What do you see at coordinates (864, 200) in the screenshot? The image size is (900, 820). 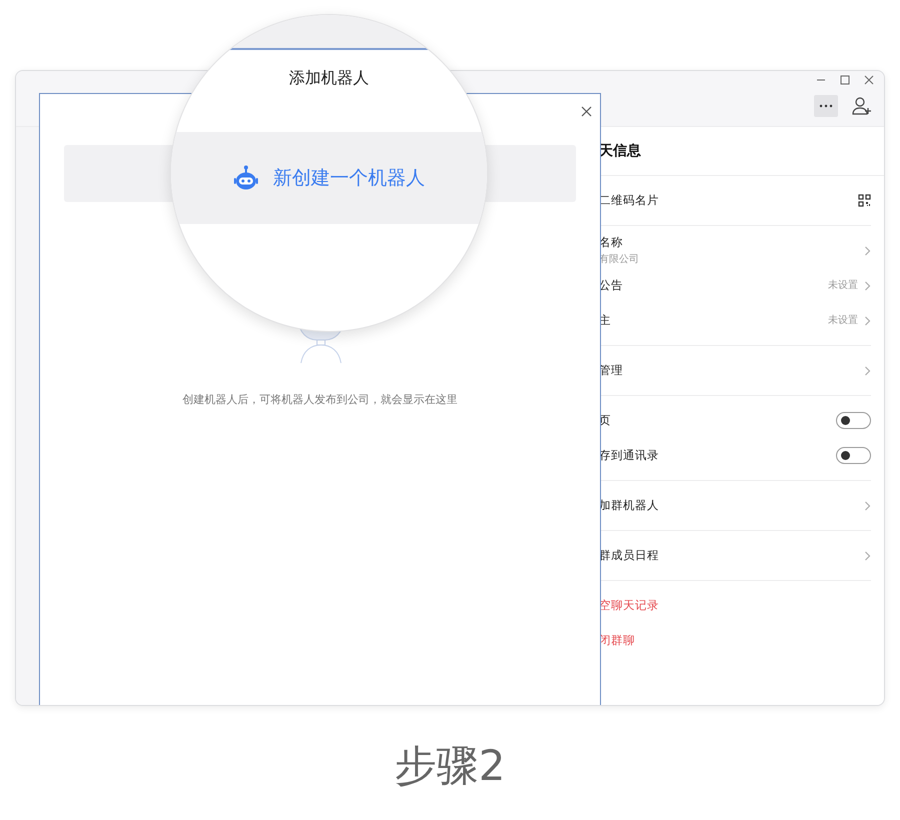 I see `qr-code-icon` at bounding box center [864, 200].